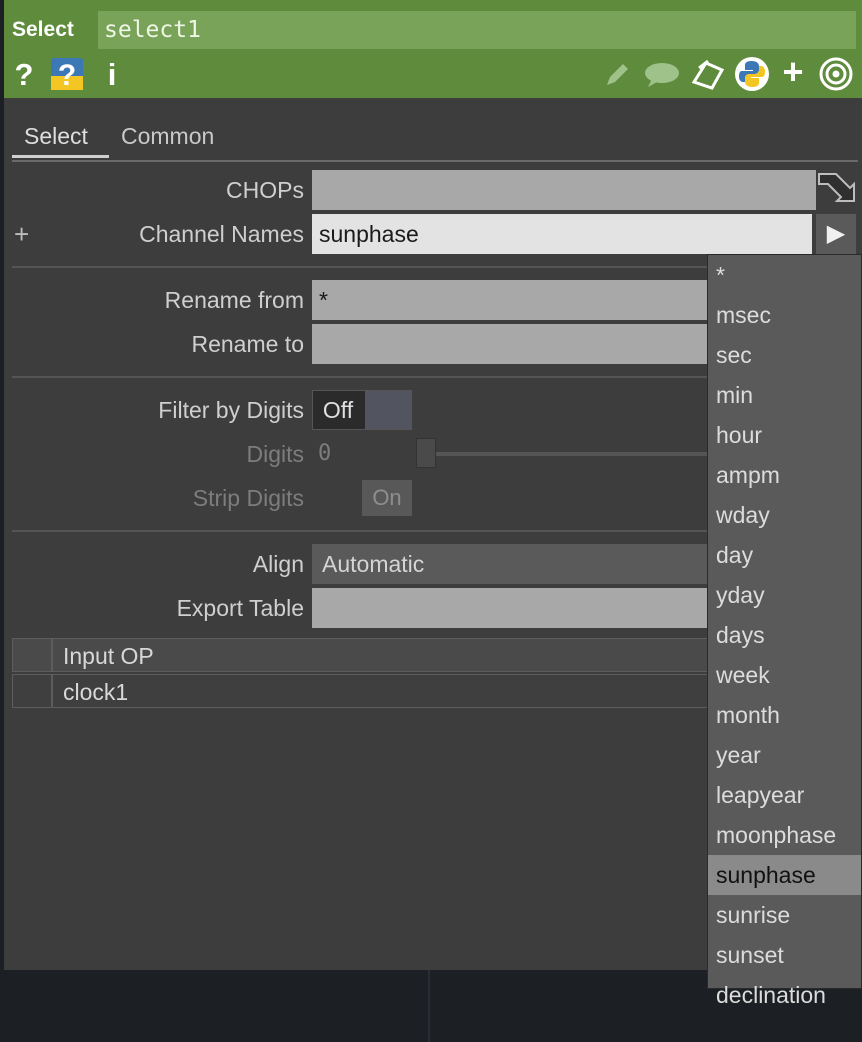 The height and width of the screenshot is (1042, 862). What do you see at coordinates (562, 234) in the screenshot?
I see `channel-names-field: sunphase` at bounding box center [562, 234].